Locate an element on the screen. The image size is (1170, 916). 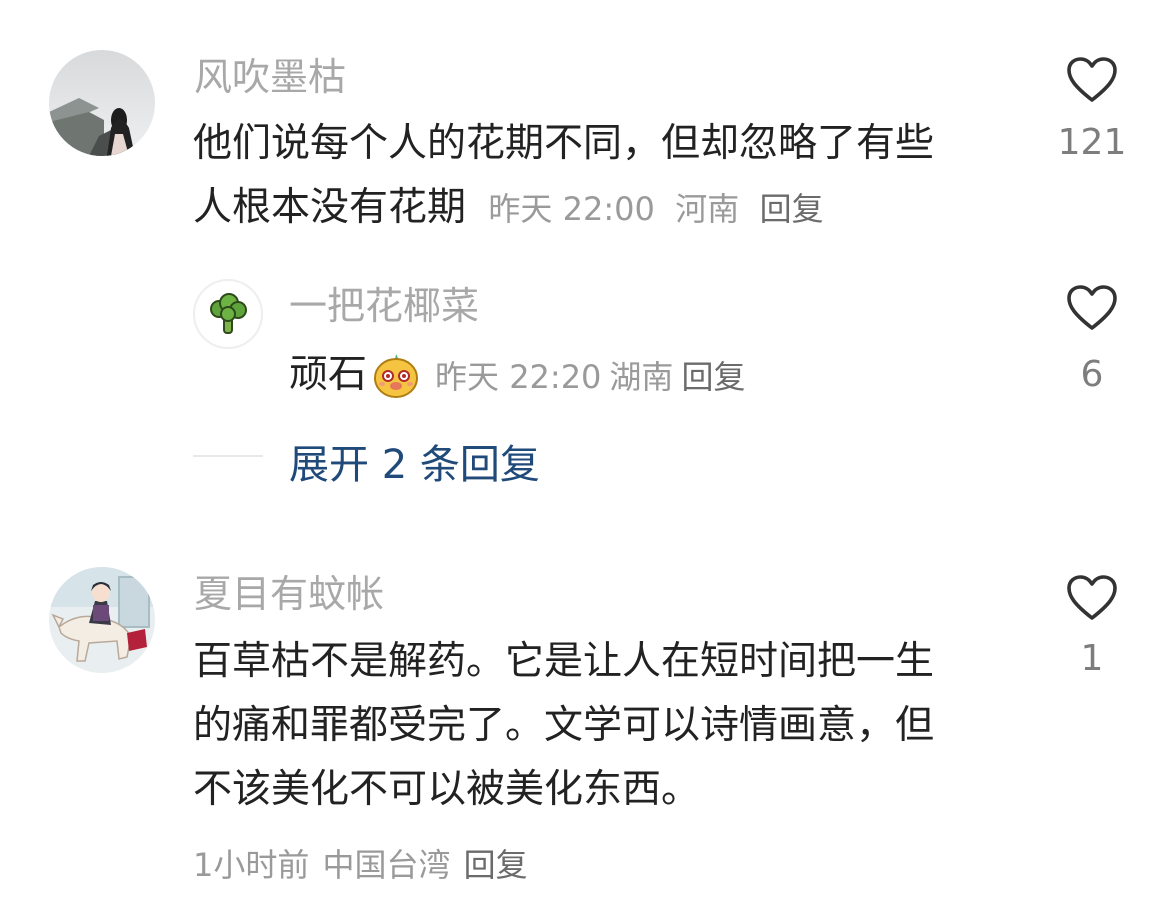
comment-text-line: 人根本没有花期 昨天 22:00 河南 回复 is located at coordinates (613, 208).